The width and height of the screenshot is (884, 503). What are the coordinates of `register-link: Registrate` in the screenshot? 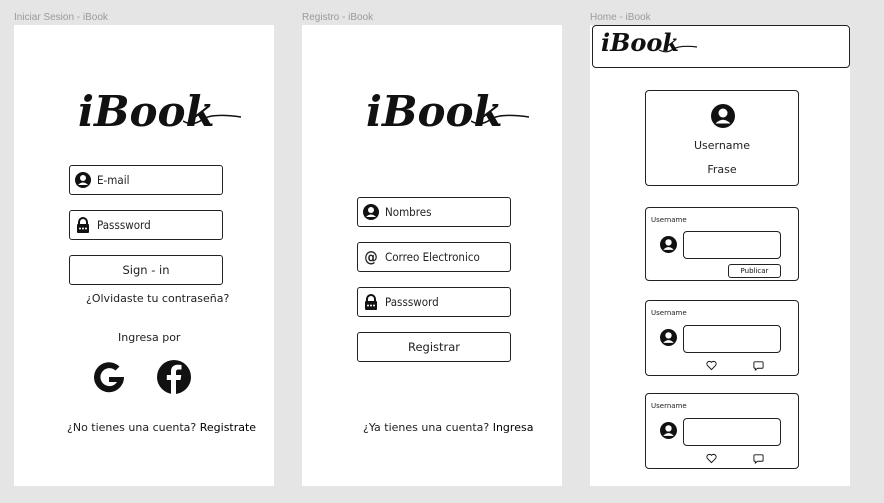 It's located at (228, 427).